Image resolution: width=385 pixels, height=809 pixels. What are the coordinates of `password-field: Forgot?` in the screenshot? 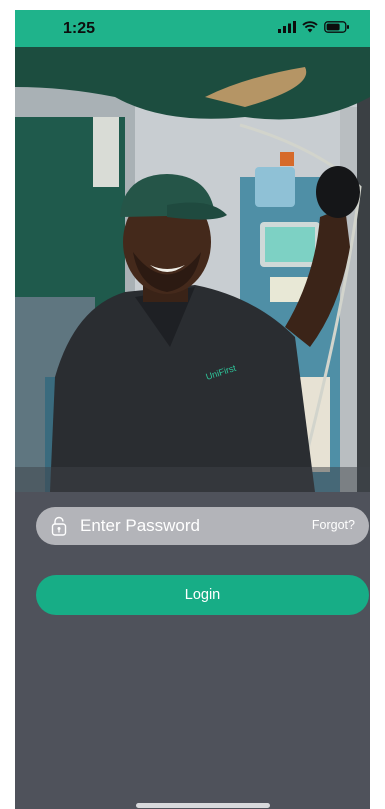 It's located at (202, 526).